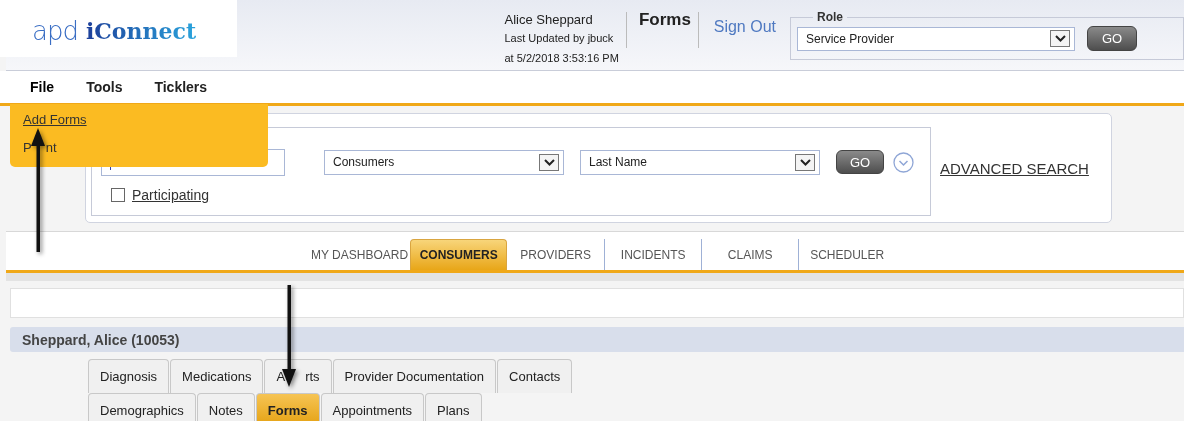 The height and width of the screenshot is (421, 1184). Describe the element at coordinates (372, 407) in the screenshot. I see `record-tab: Appointments` at that location.